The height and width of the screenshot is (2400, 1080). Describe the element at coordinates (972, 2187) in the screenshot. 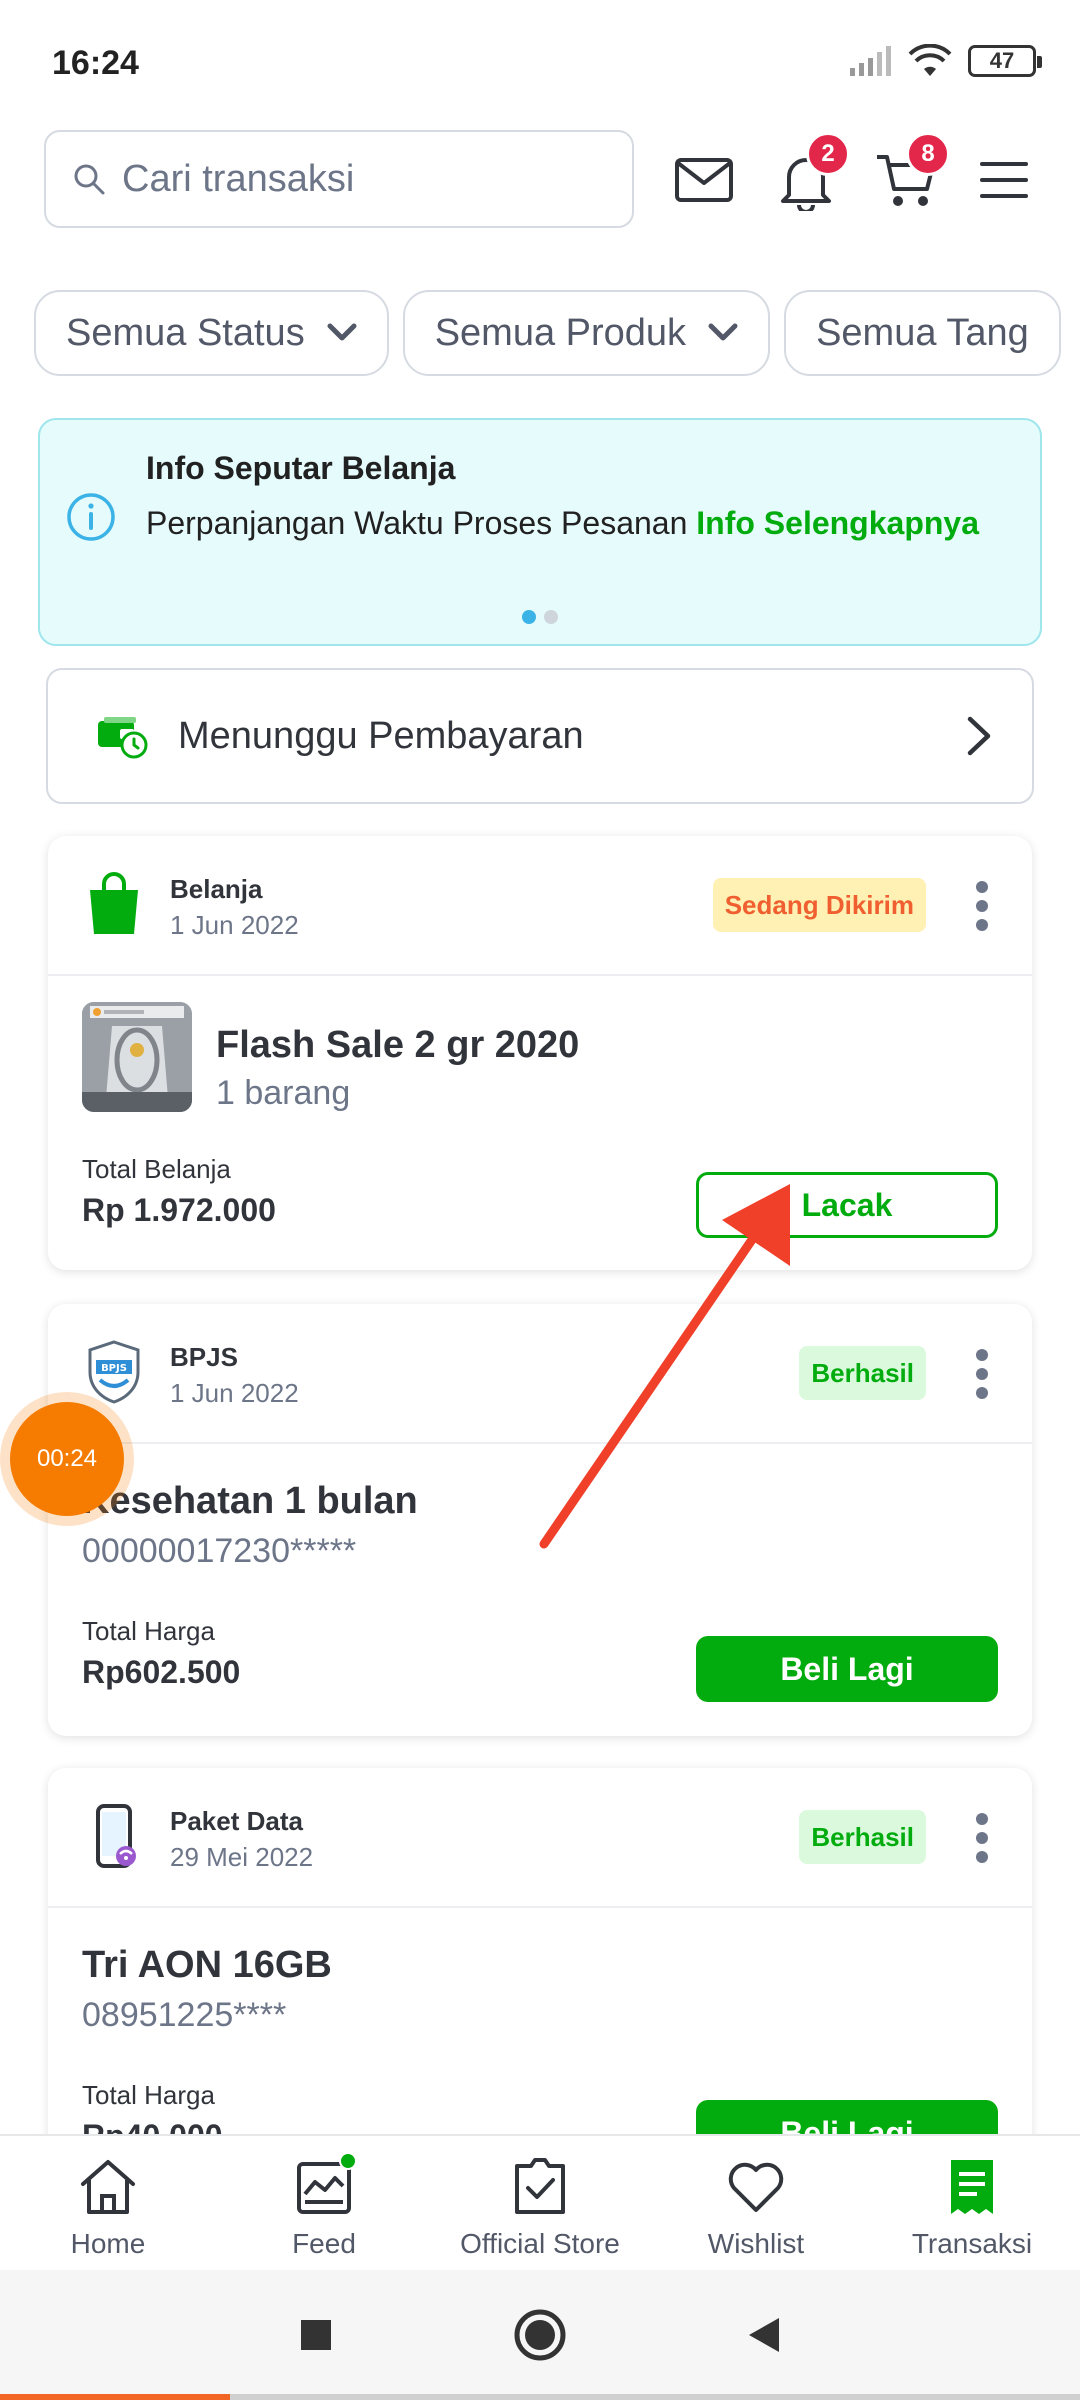

I see `receipt-icon` at that location.